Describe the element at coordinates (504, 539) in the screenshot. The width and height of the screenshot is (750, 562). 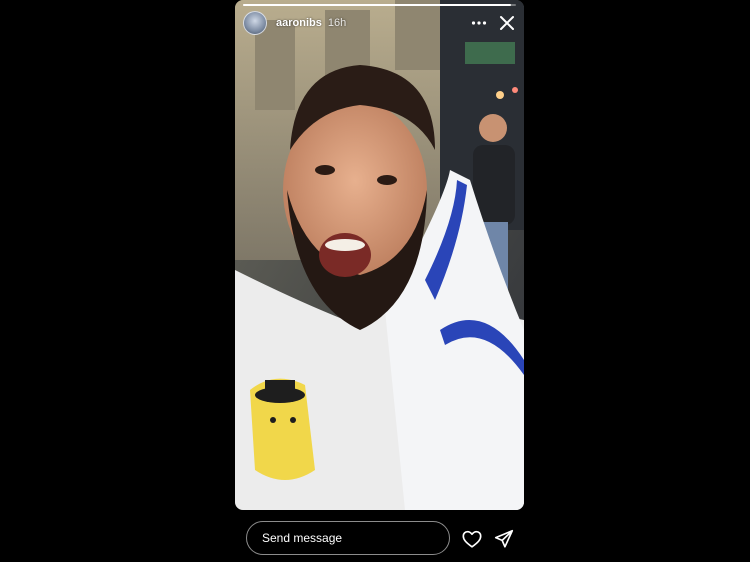
I see `send-icon` at that location.